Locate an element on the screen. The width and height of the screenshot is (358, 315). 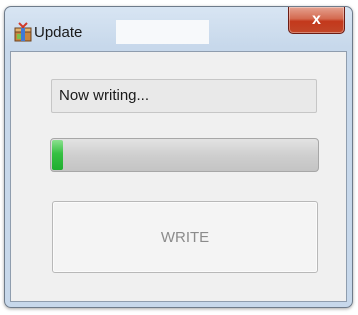
progress-bar is located at coordinates (184, 155).